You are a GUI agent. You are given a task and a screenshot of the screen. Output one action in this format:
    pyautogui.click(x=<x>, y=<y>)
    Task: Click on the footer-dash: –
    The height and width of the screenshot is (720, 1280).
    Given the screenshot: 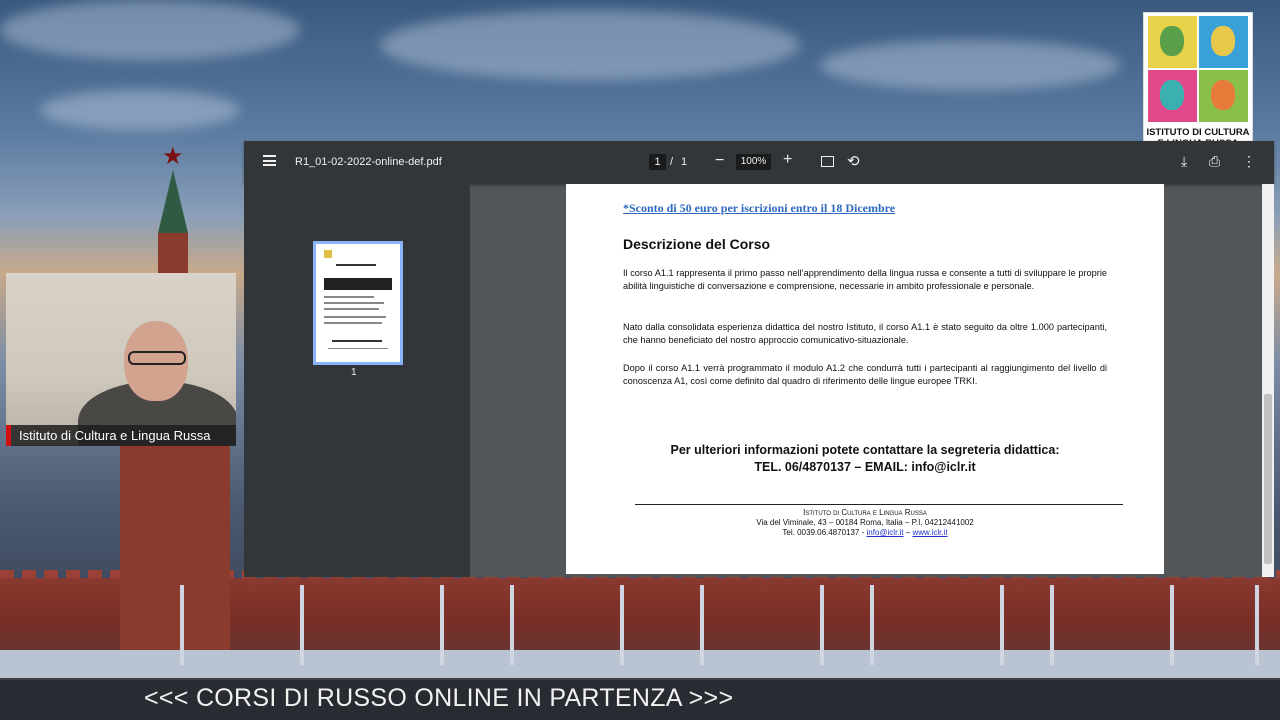 What is the action you would take?
    pyautogui.click(x=908, y=532)
    